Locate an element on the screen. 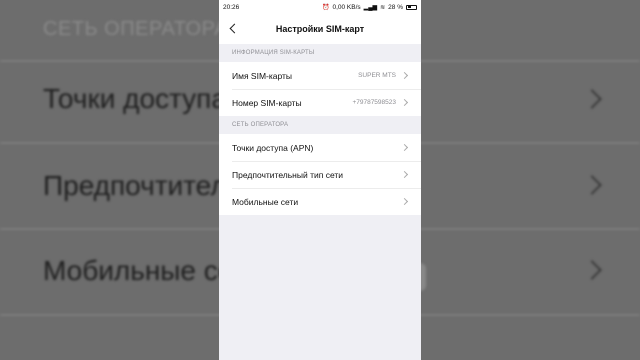 This screenshot has width=640, height=360. bg-row-mobile-networks: Мобильные сети is located at coordinates (131, 270).